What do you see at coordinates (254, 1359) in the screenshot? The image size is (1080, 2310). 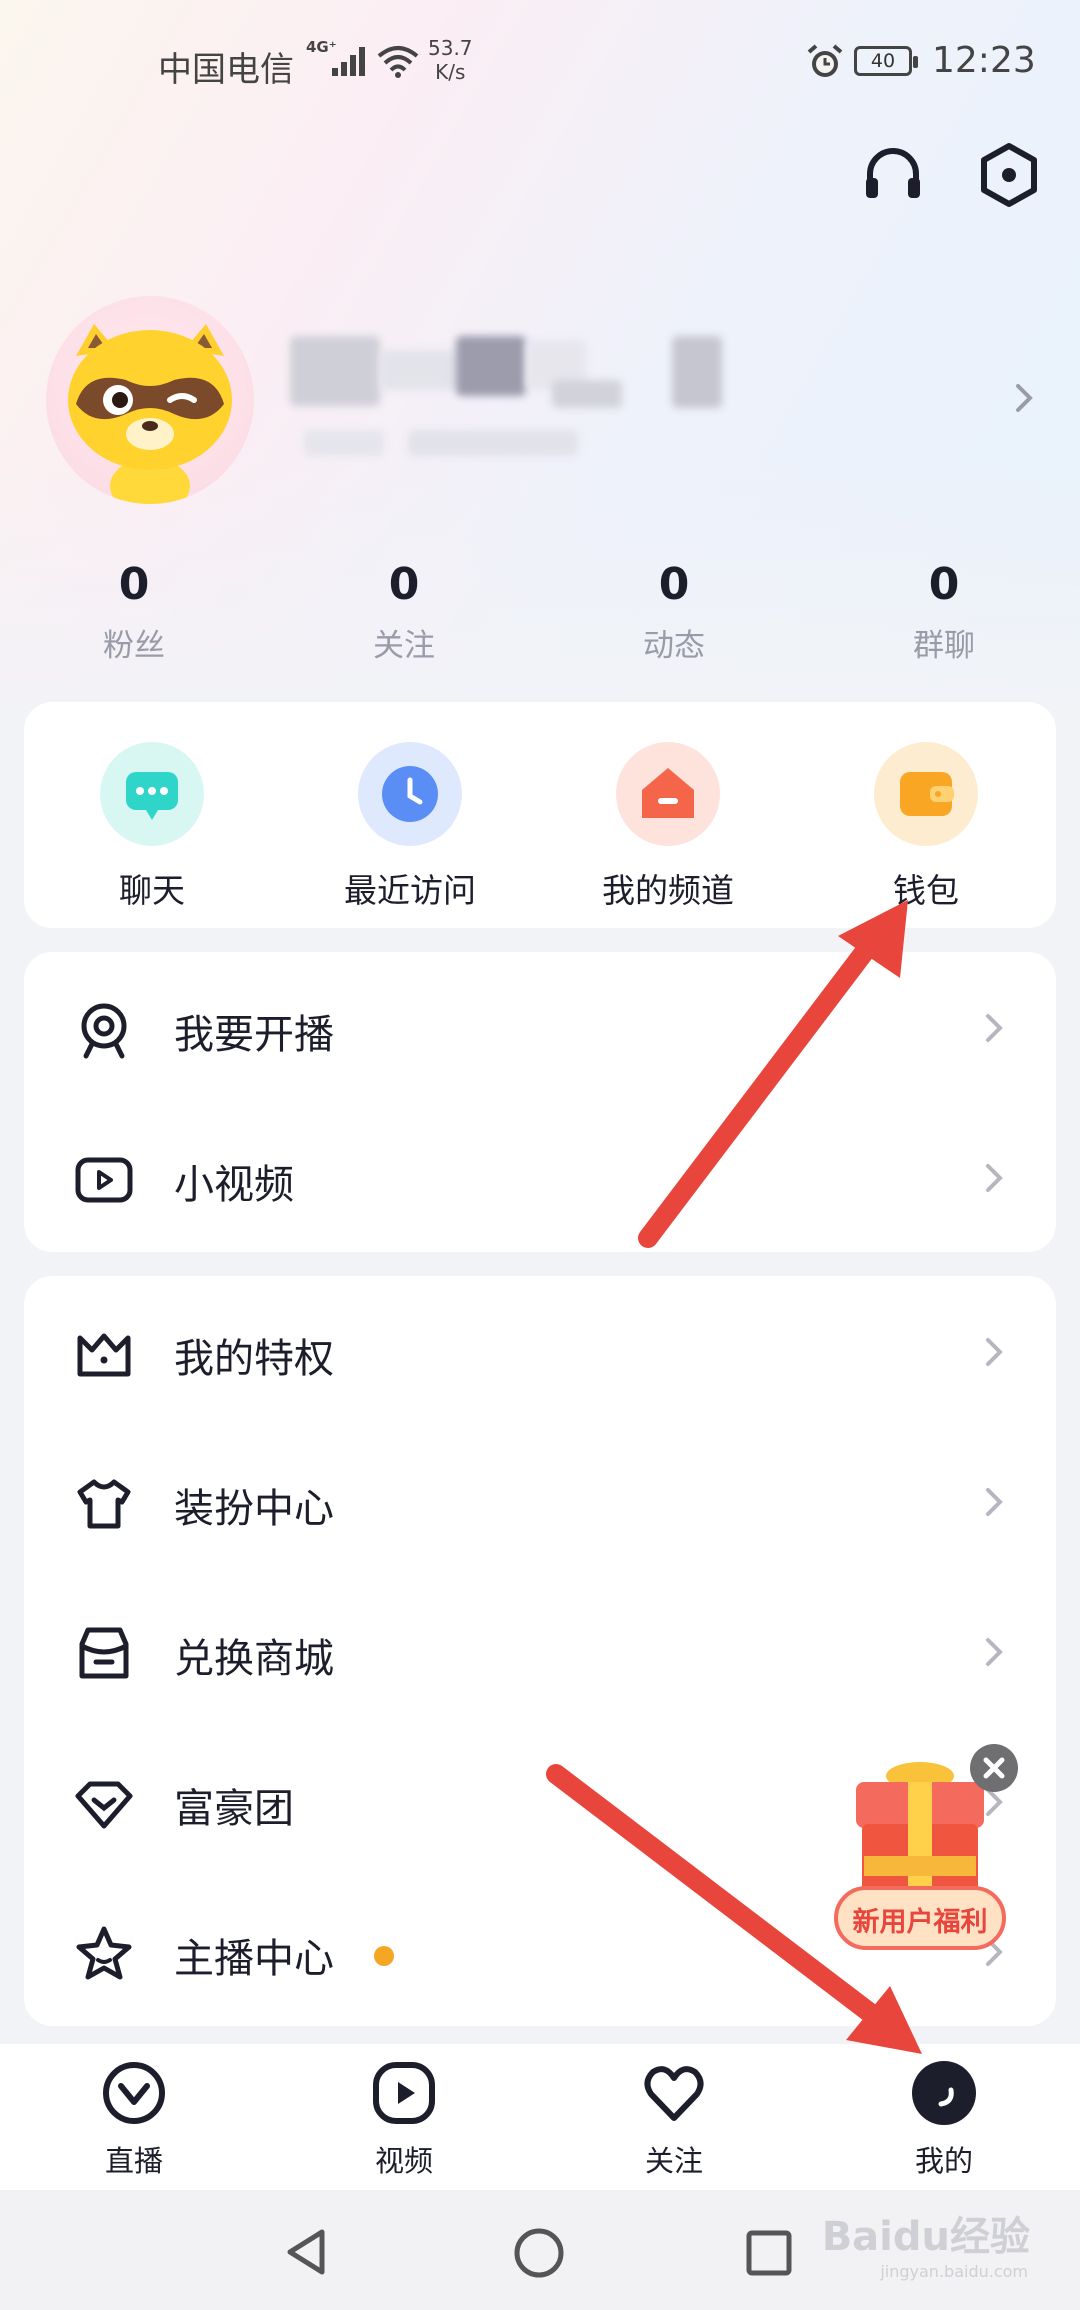 I see `menu-item-label: 我的特权` at bounding box center [254, 1359].